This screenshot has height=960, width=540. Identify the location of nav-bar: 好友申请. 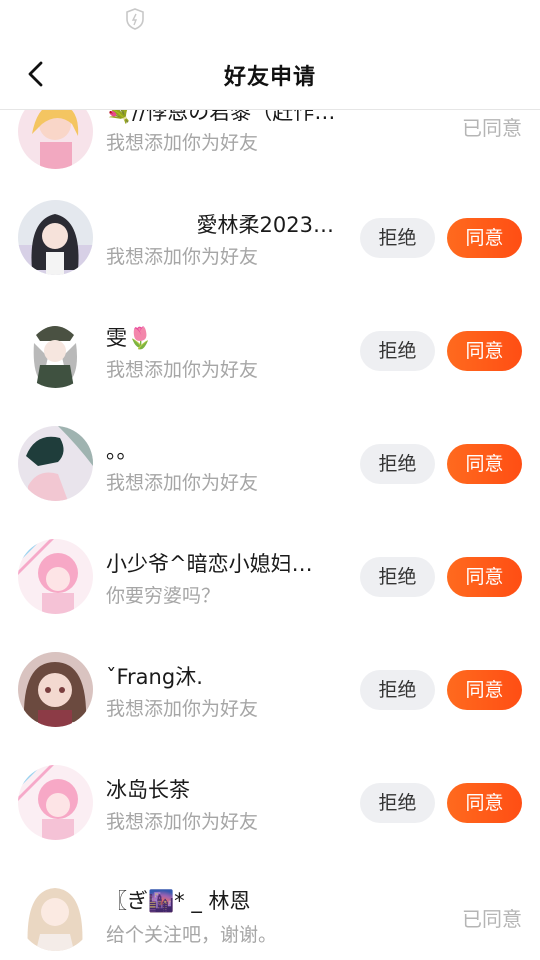
(270, 75).